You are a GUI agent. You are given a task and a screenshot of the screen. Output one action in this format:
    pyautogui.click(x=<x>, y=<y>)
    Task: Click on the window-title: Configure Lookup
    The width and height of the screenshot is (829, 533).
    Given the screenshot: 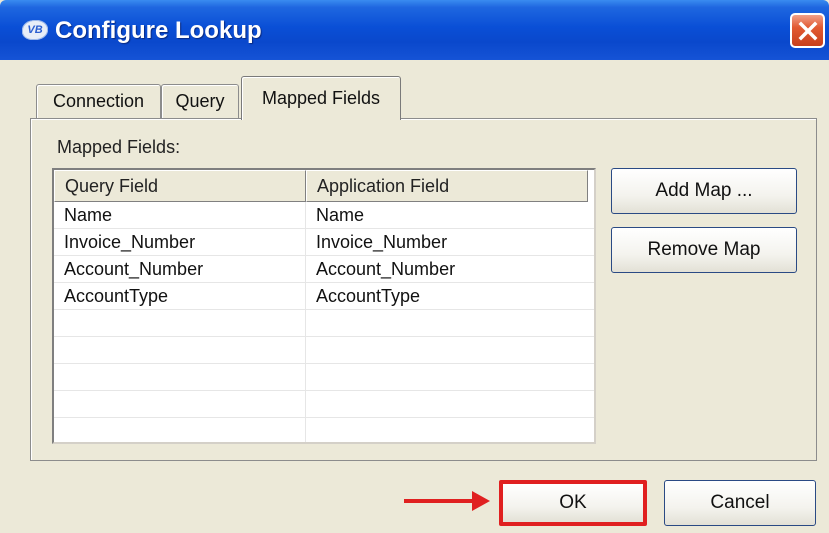 What is the action you would take?
    pyautogui.click(x=158, y=30)
    